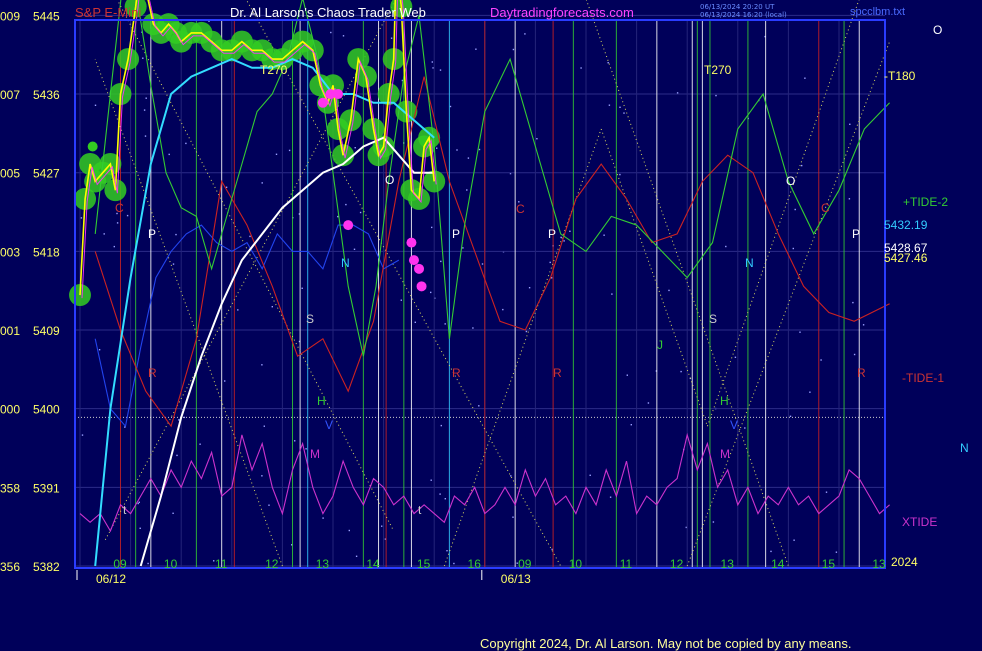 This screenshot has width=982, height=651. What do you see at coordinates (475, 564) in the screenshot?
I see `x-tick-label: 16` at bounding box center [475, 564].